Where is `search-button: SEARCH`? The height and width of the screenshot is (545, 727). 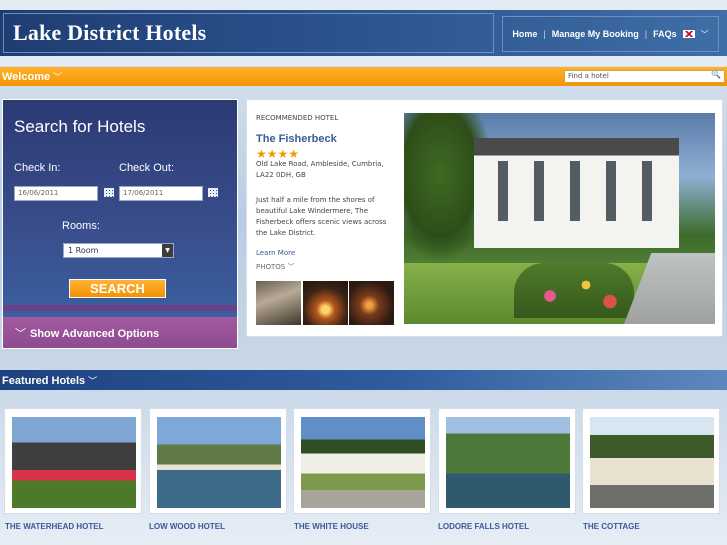 search-button: SEARCH is located at coordinates (117, 288).